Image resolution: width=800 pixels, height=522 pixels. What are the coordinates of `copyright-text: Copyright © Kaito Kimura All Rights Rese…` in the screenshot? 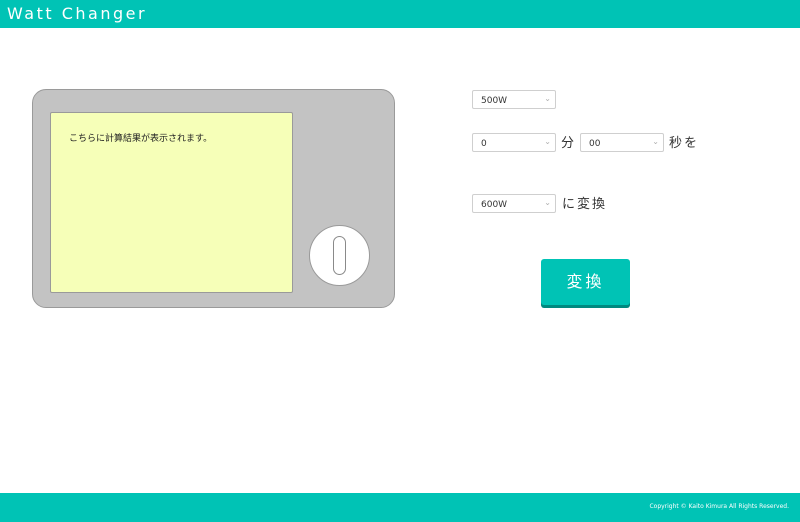 It's located at (719, 506).